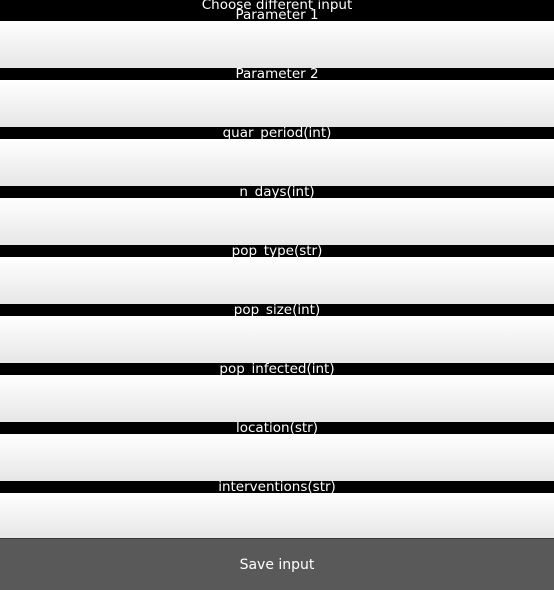  What do you see at coordinates (277, 339) in the screenshot?
I see `pop-size-input` at bounding box center [277, 339].